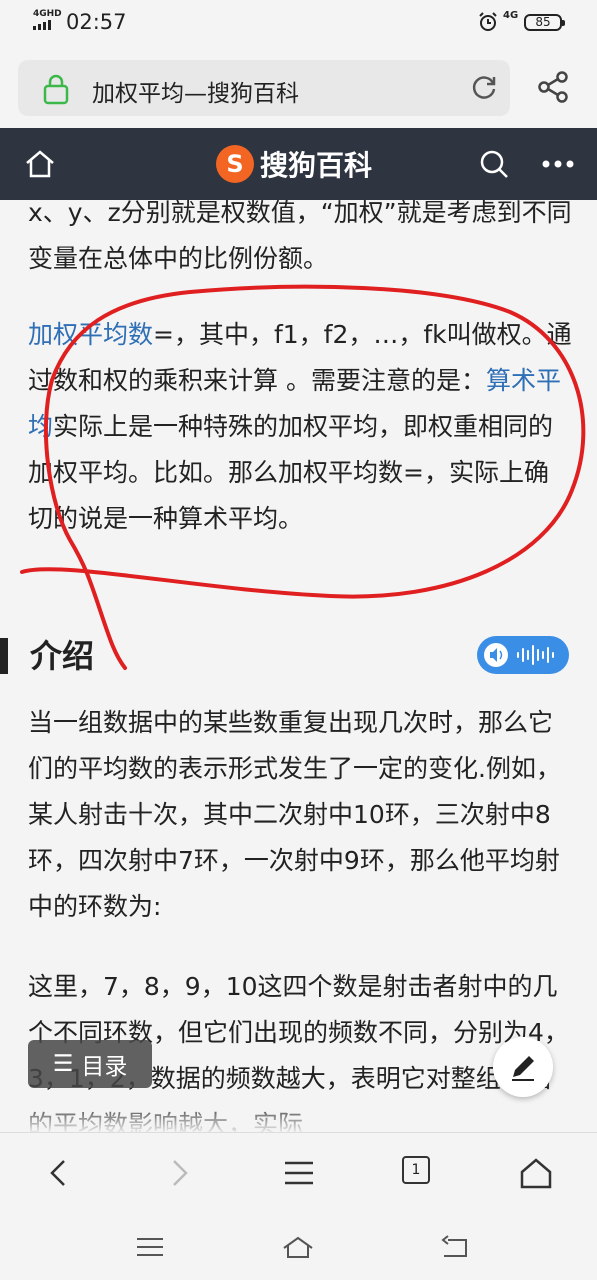  Describe the element at coordinates (47, 14) in the screenshot. I see `network-label: 4GHD` at that location.